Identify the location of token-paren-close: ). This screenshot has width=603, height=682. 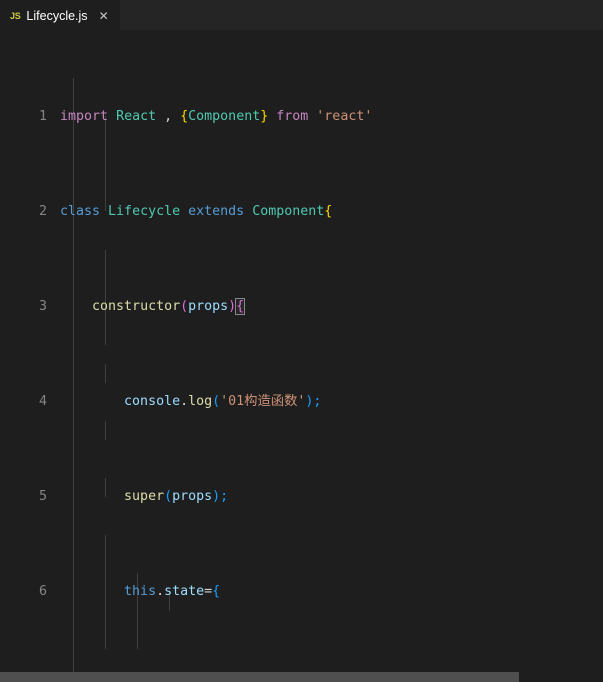
(232, 306).